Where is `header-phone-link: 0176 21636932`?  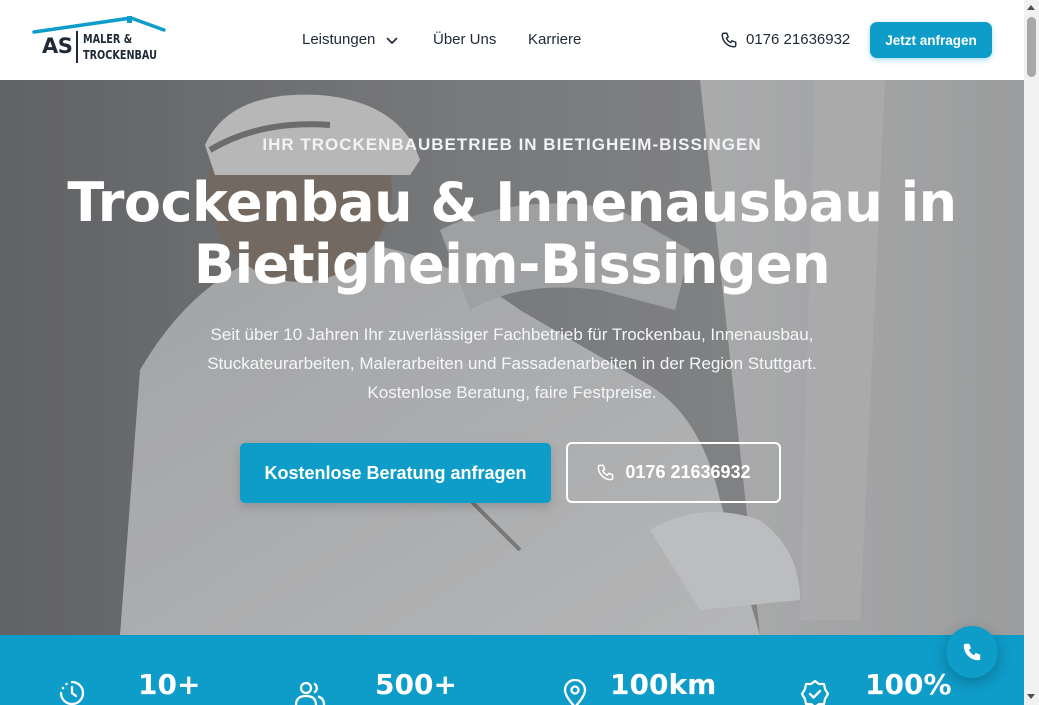 header-phone-link: 0176 21636932 is located at coordinates (798, 39).